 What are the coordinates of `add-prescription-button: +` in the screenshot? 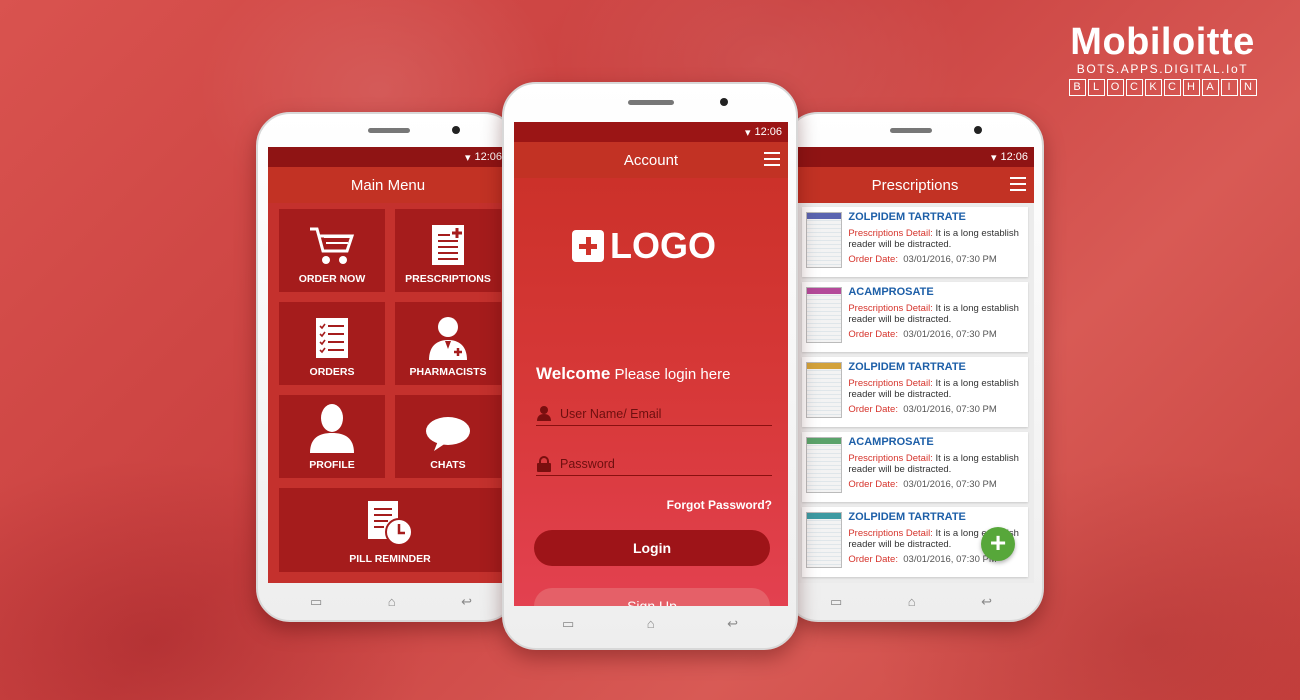 It's located at (998, 544).